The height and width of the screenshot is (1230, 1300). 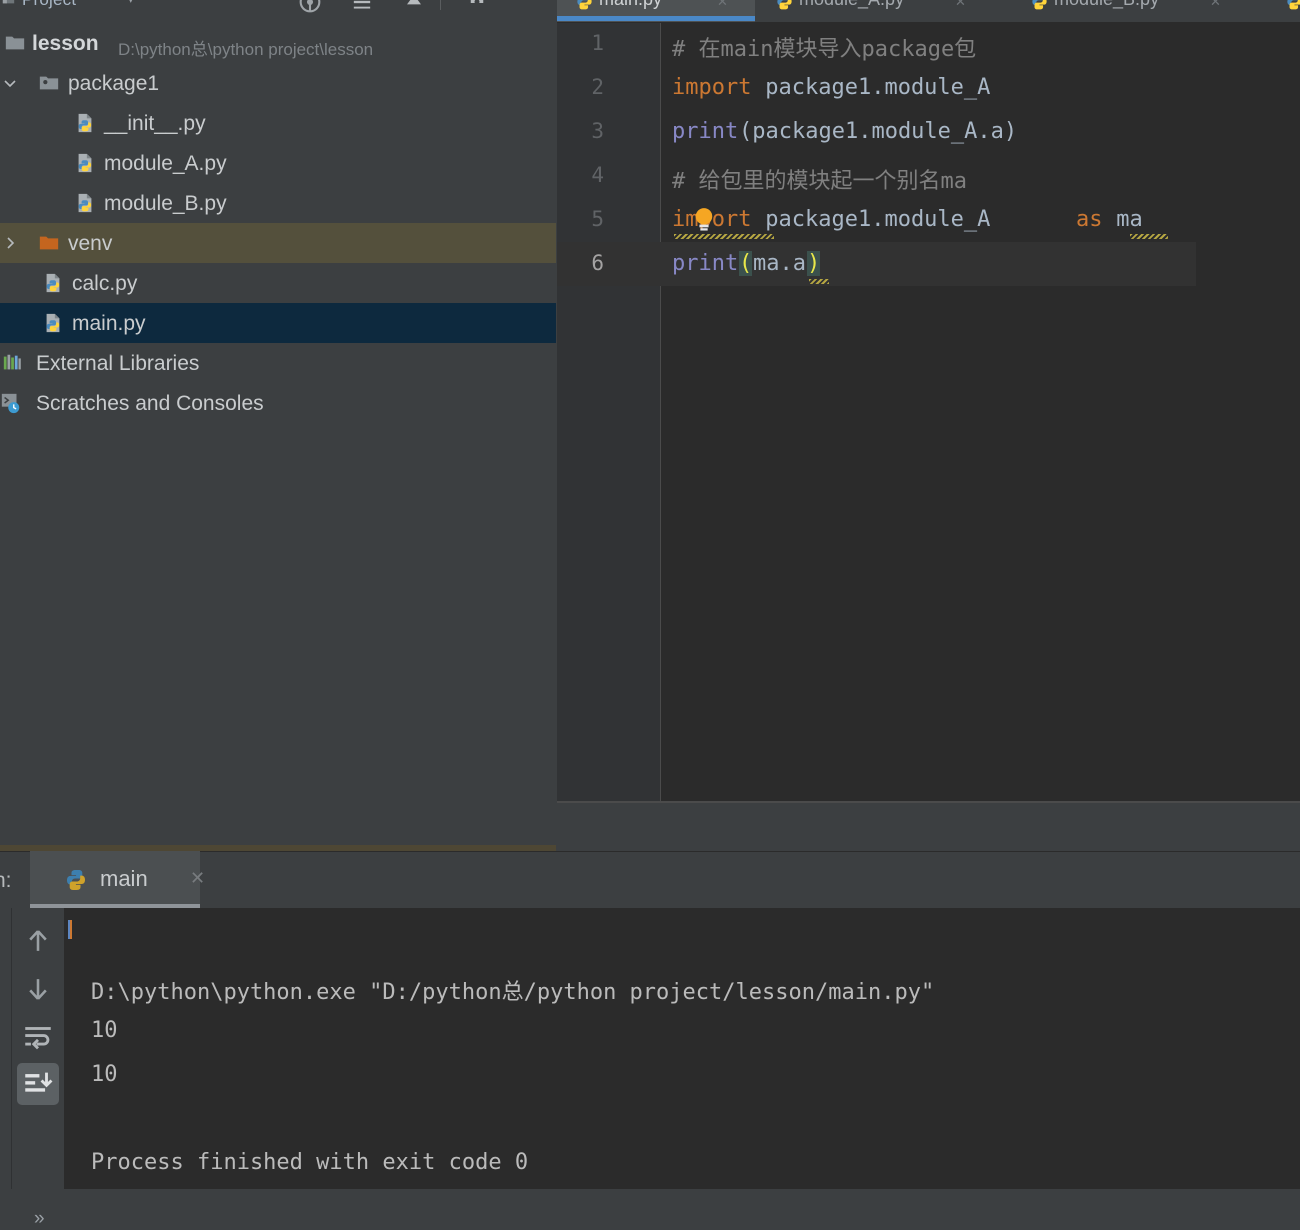 What do you see at coordinates (597, 43) in the screenshot?
I see `line-number: 1` at bounding box center [597, 43].